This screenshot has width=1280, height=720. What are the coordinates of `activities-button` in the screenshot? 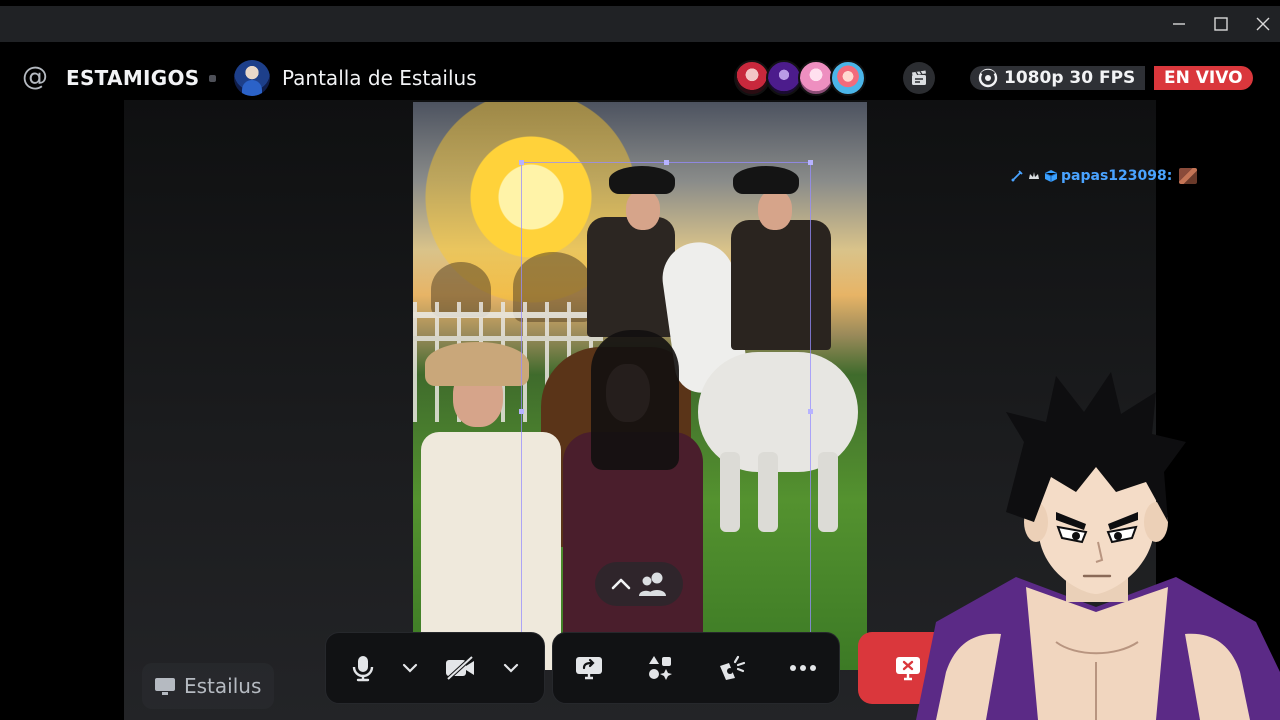 It's located at (661, 668).